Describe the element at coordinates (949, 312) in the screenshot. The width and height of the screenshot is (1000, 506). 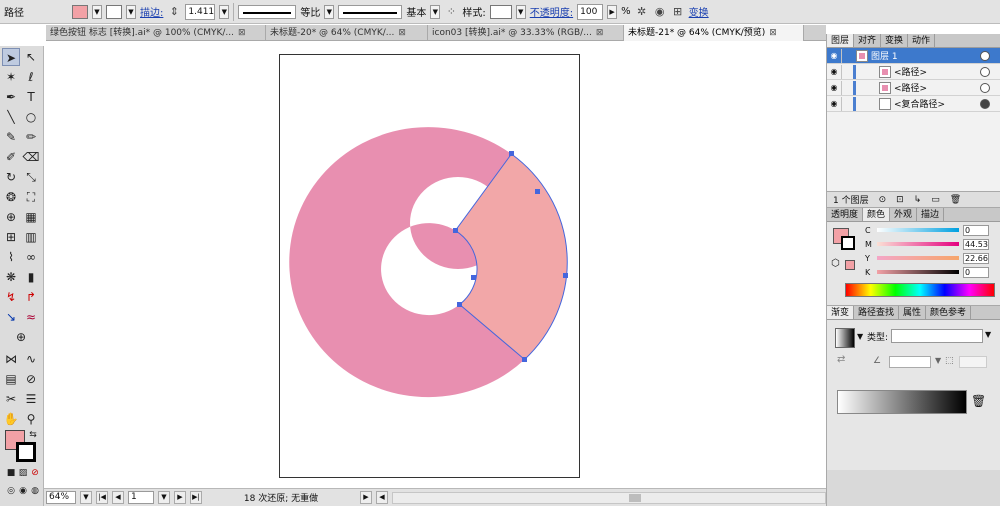
I see `tab-color-guide: 颜色参考` at that location.